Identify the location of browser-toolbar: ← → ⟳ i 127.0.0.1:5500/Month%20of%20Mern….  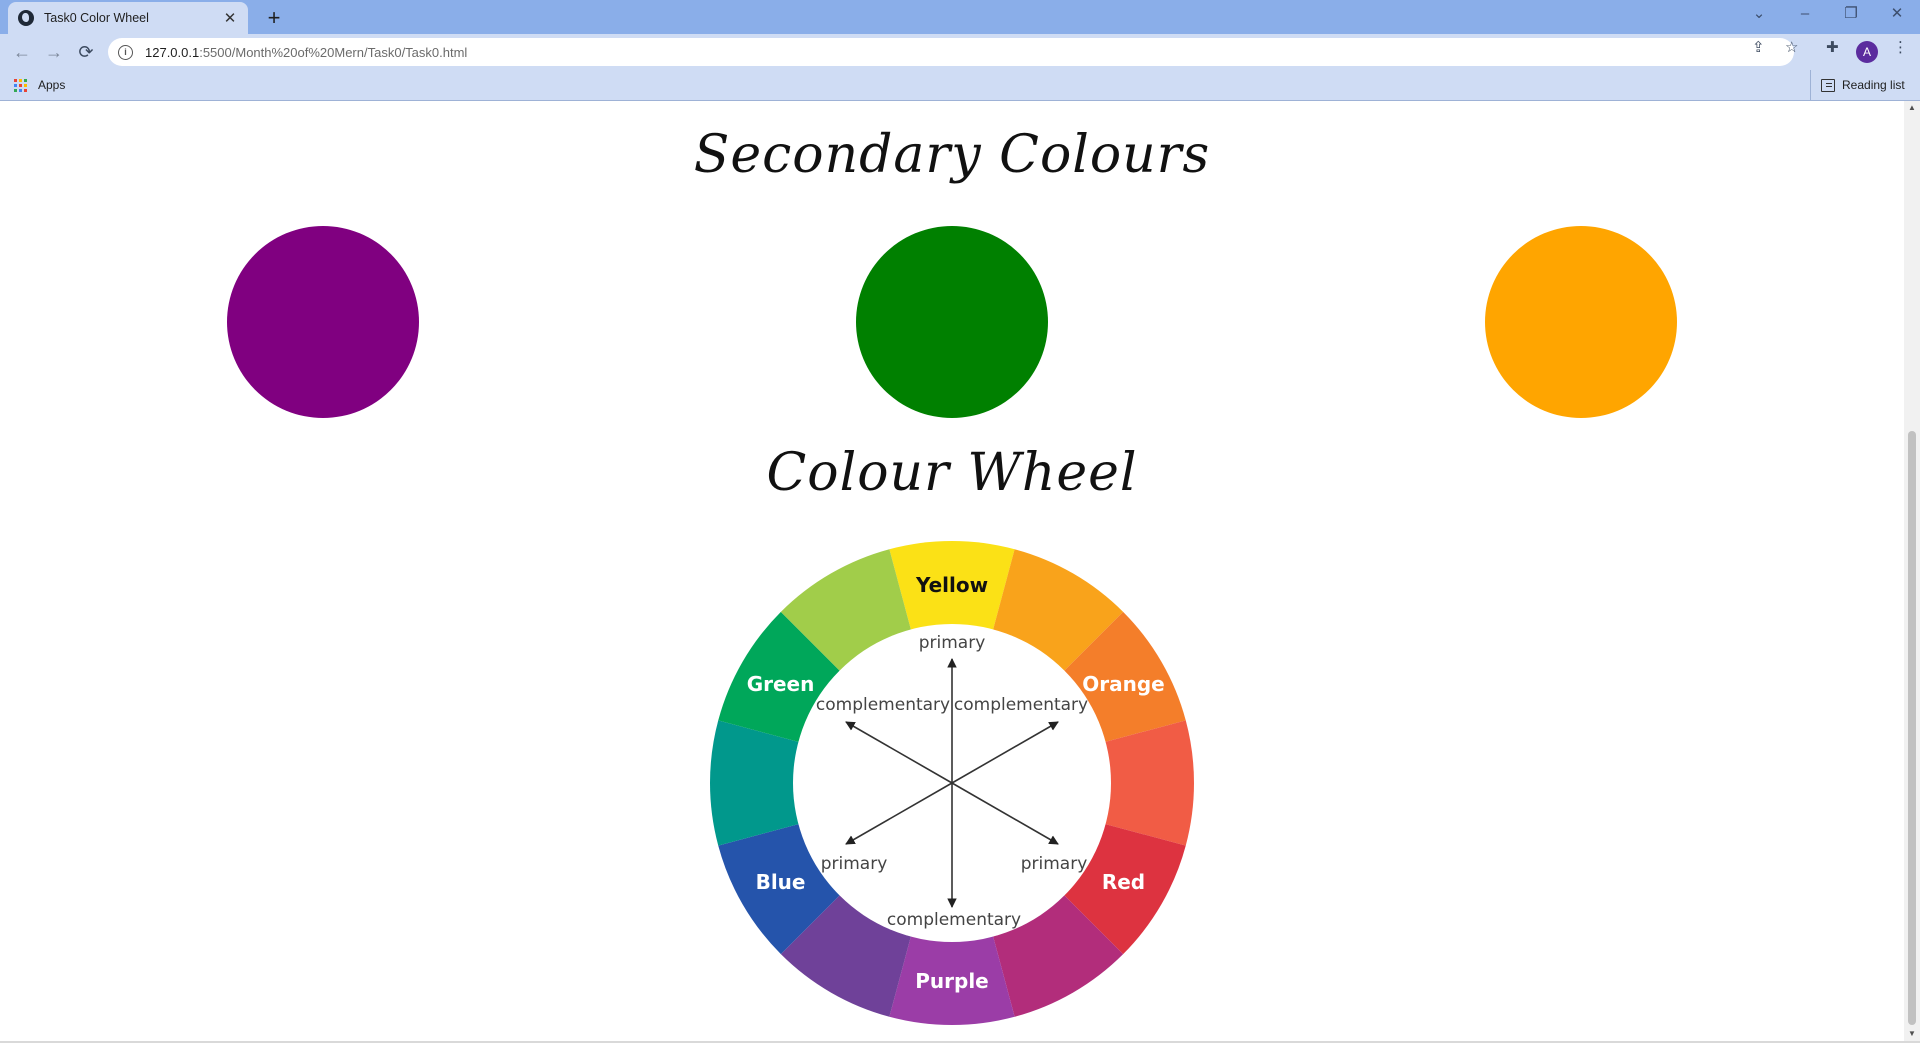
(960, 52).